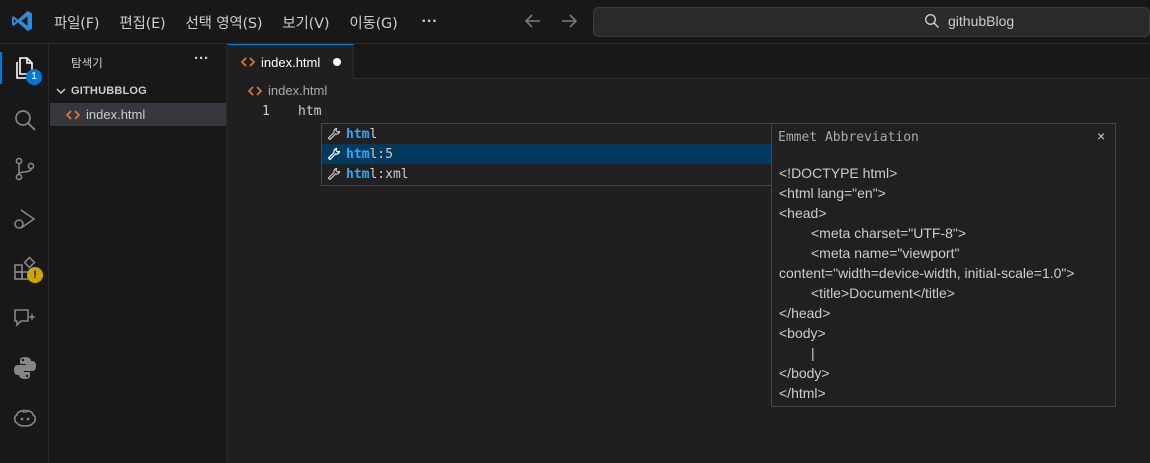  What do you see at coordinates (87, 63) in the screenshot?
I see `sidebar-title: 탐색기` at bounding box center [87, 63].